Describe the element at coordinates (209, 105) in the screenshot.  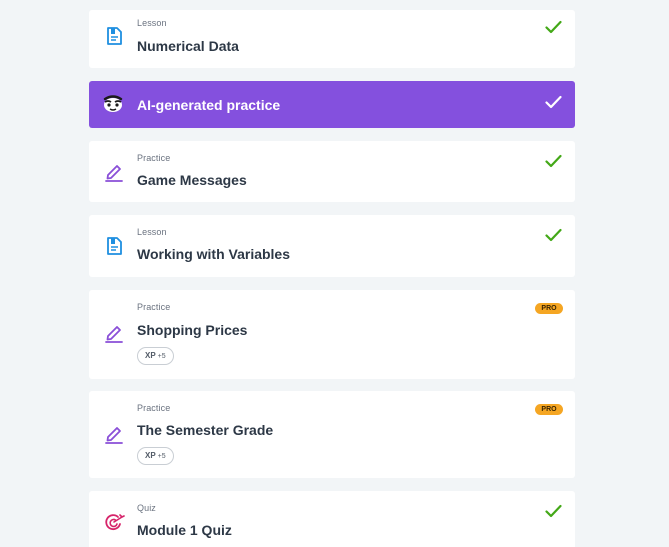
I see `ai-practice-title: AI-generated practice` at that location.